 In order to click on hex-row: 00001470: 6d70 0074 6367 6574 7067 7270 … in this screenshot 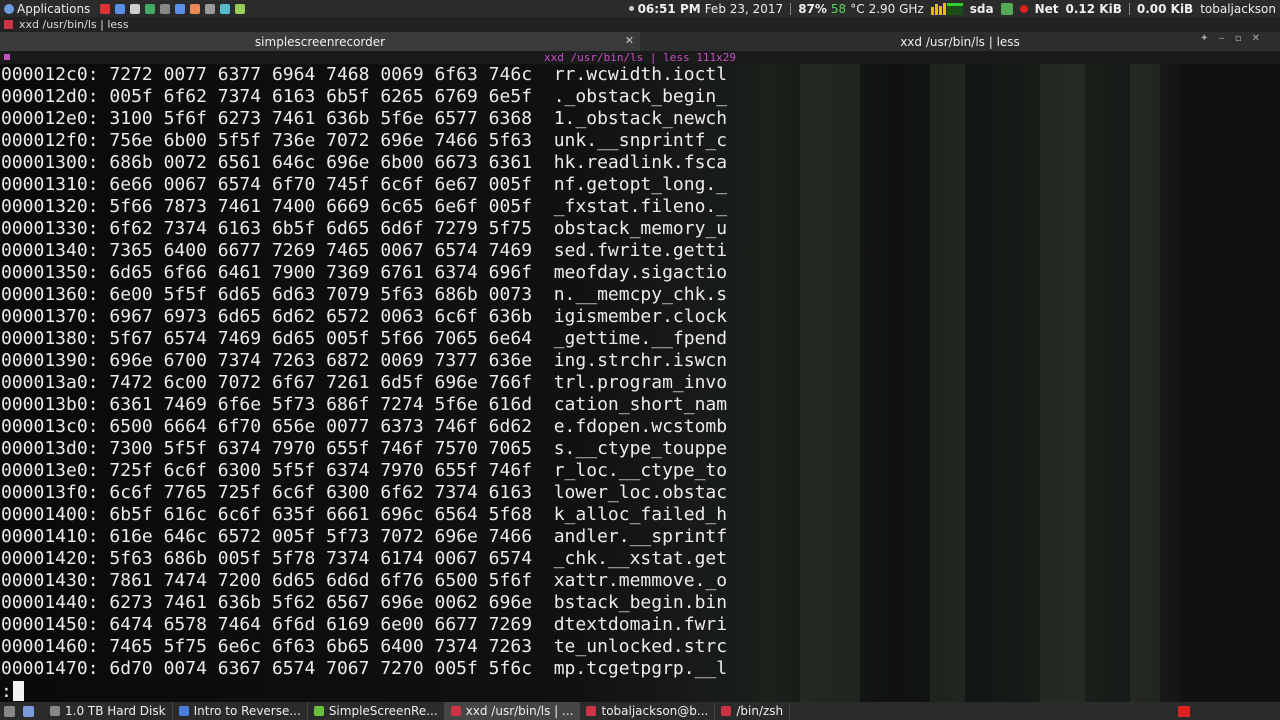, I will do `click(364, 669)`.